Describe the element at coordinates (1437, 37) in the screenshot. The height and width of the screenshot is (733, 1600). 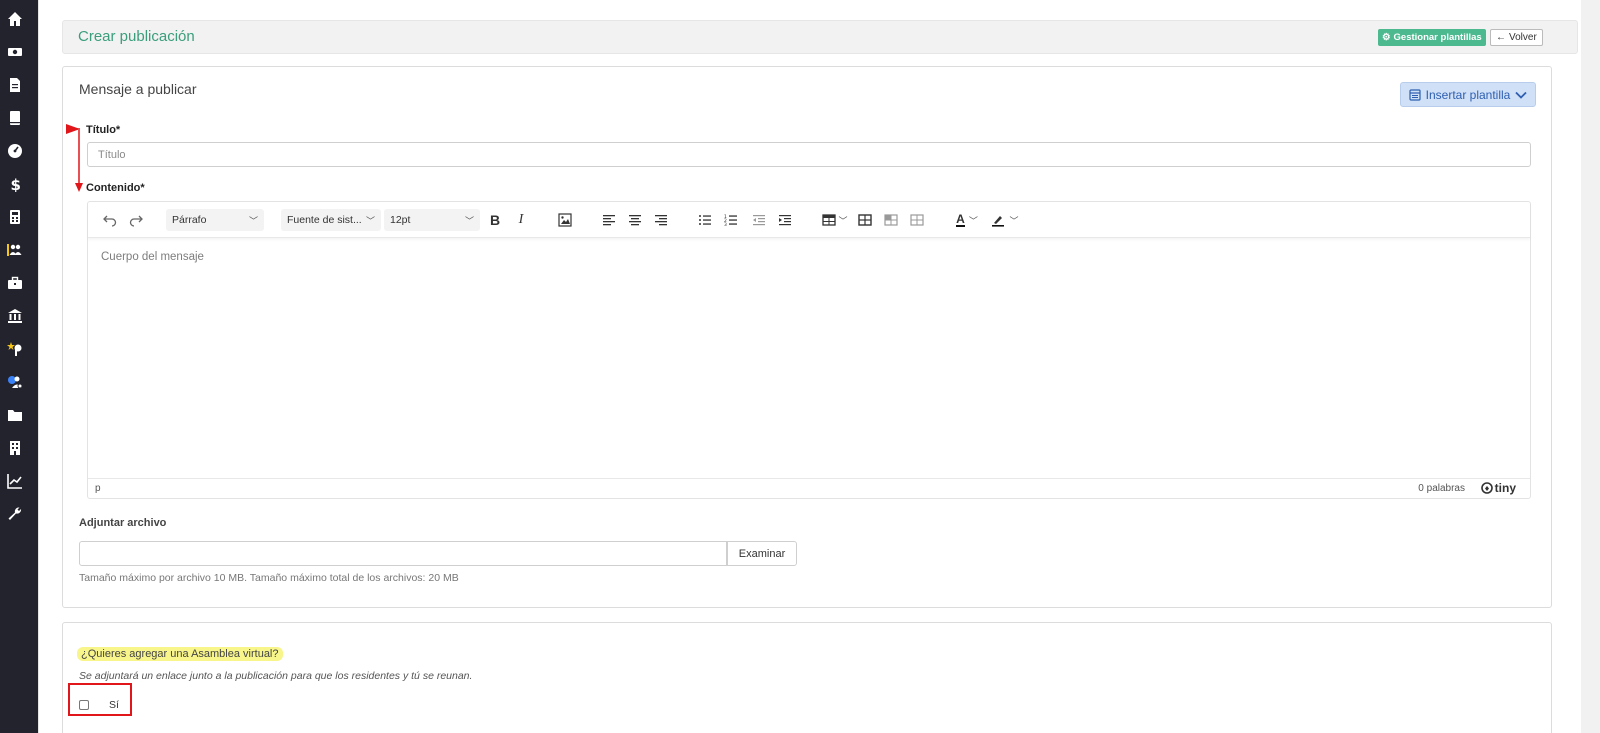
I see `manage-templates-label: Gestionar plantillas` at that location.